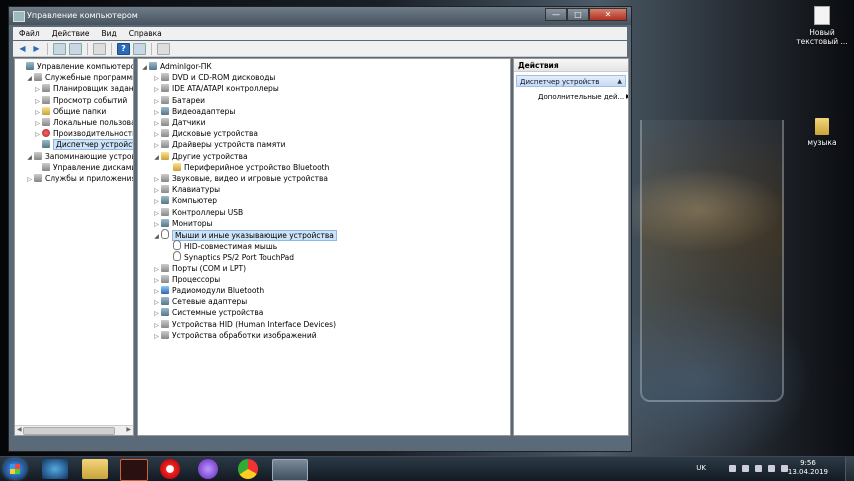  I want to click on opera-icon, so click(170, 469).